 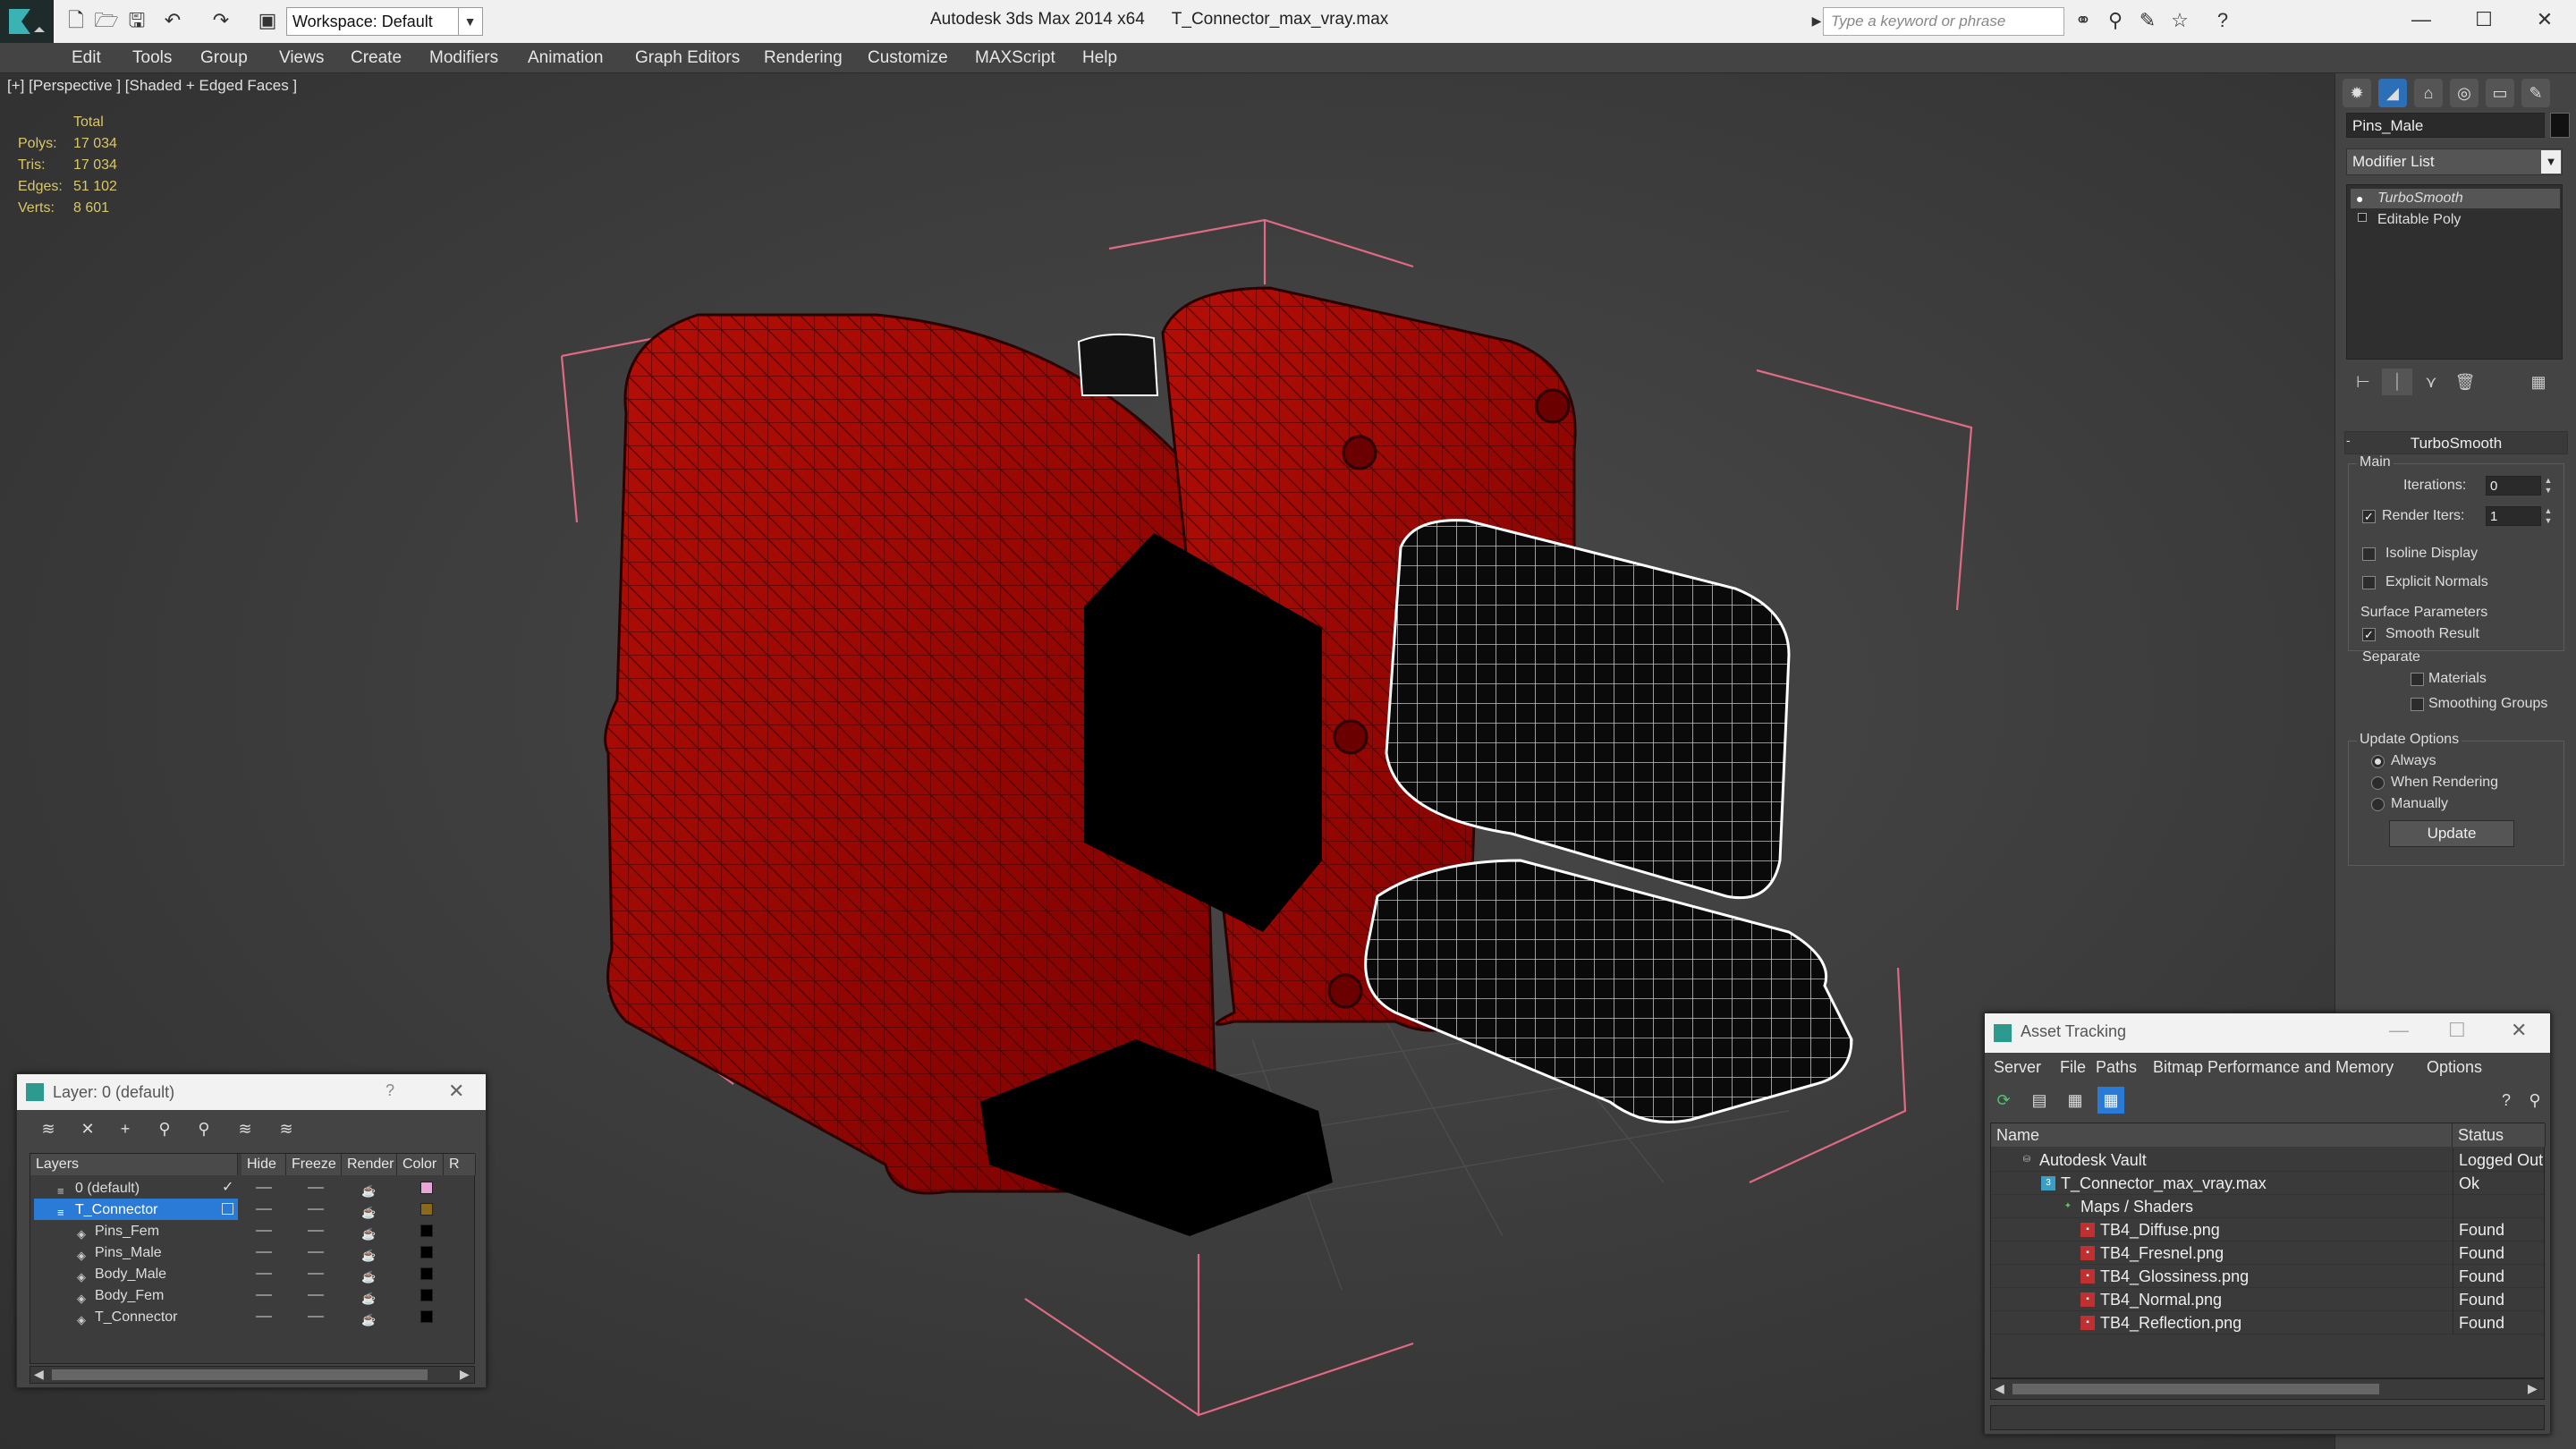 What do you see at coordinates (2378, 783) in the screenshot?
I see `when-rendering-radio` at bounding box center [2378, 783].